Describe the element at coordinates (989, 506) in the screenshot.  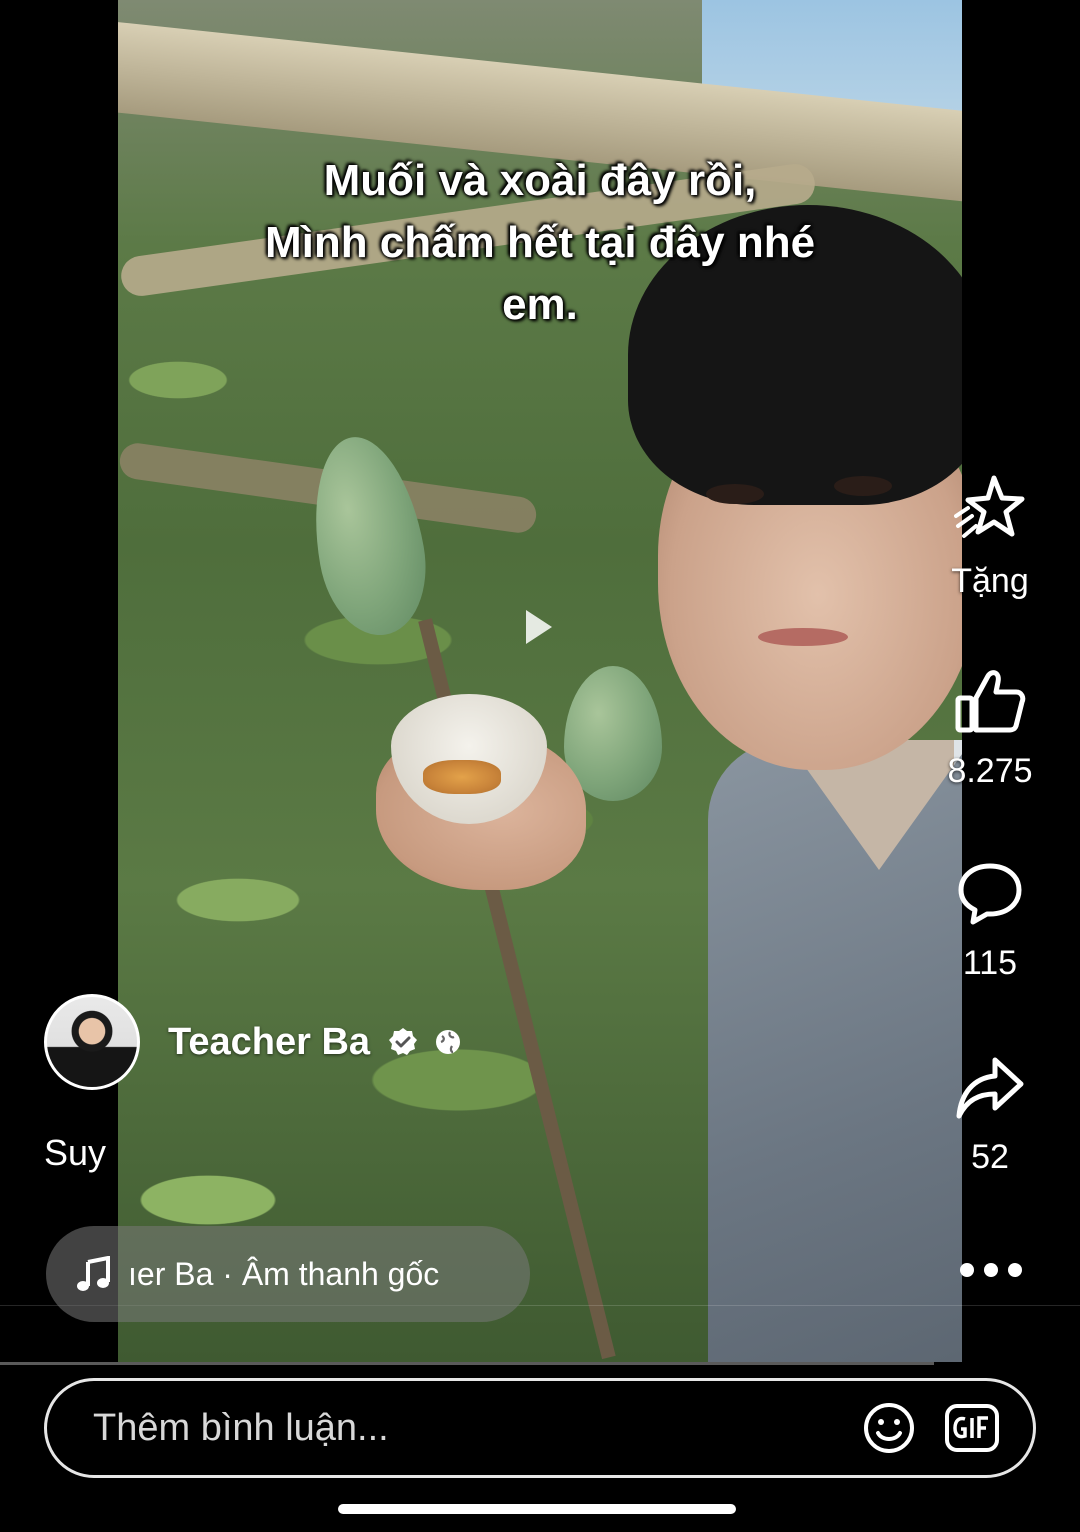
I see `star-gift-icon` at that location.